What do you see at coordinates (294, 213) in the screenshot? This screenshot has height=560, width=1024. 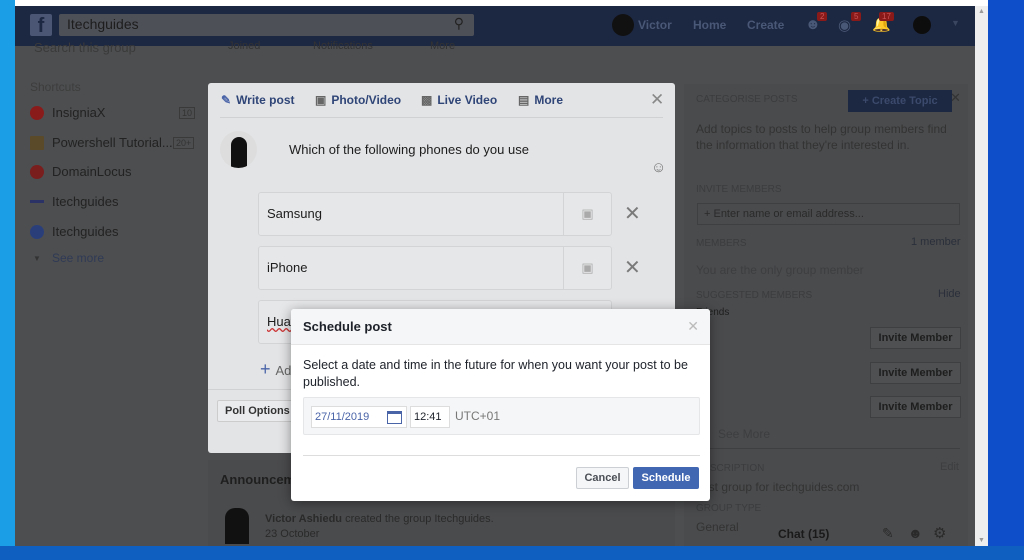 I see `option-text: Samsung` at bounding box center [294, 213].